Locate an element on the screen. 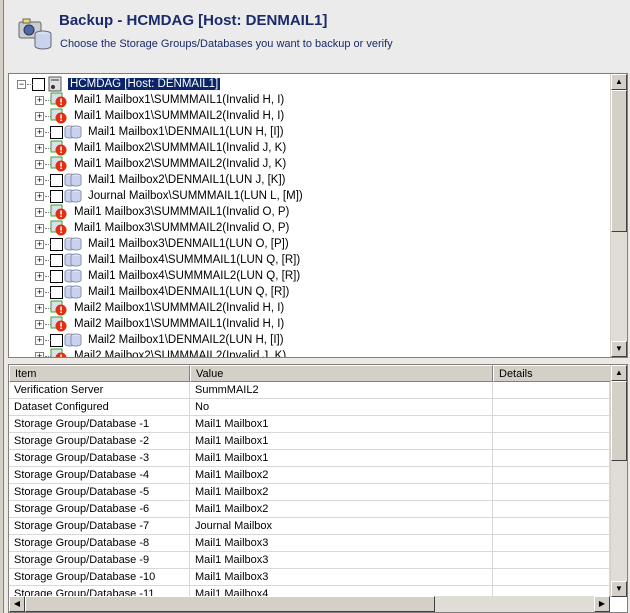  tree-item: + Mail1 Mailbox3\DENMAIL1(LUN O, [P]) is located at coordinates (163, 244).